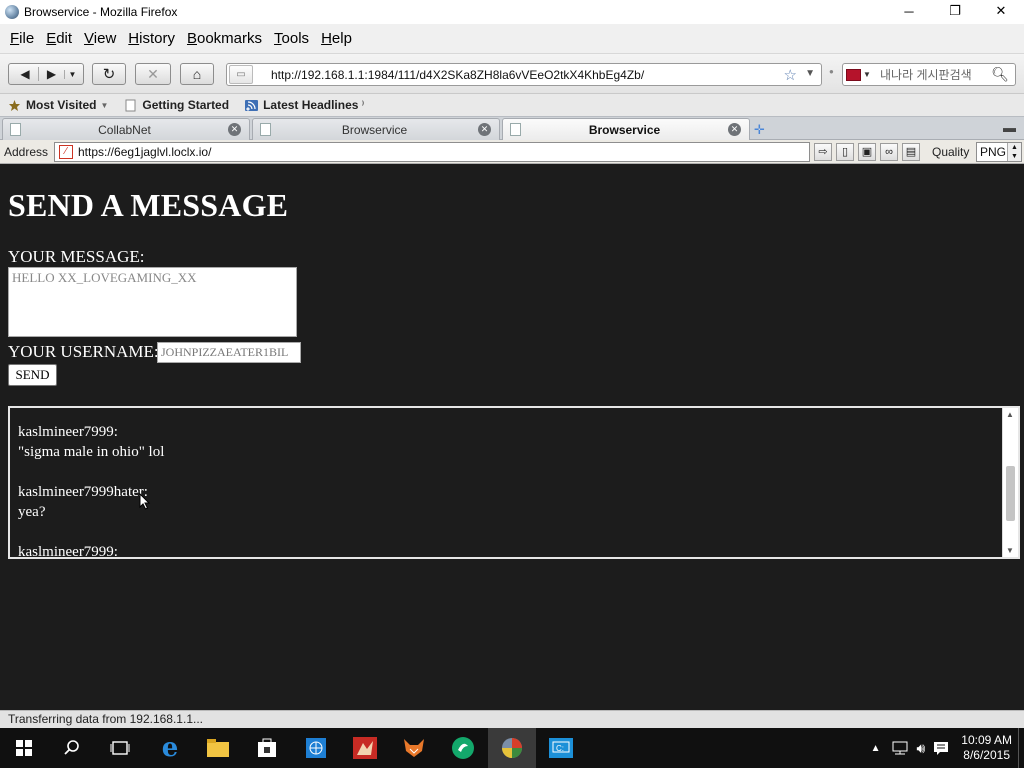 This screenshot has width=1024, height=768. What do you see at coordinates (26, 151) in the screenshot?
I see `address-label: Address` at bounding box center [26, 151].